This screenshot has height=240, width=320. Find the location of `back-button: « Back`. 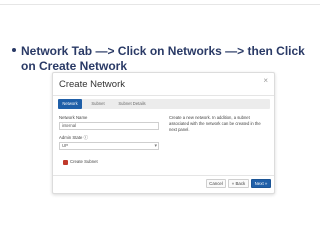

back-button: « Back is located at coordinates (238, 183).